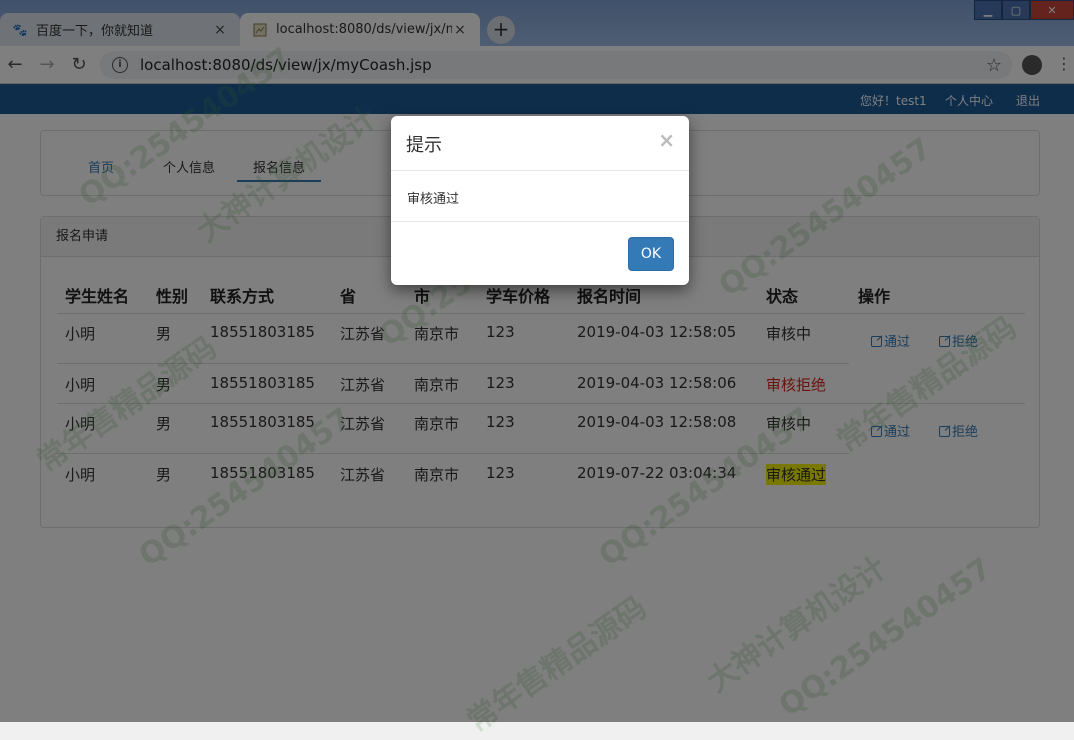 This screenshot has height=740, width=1074. What do you see at coordinates (433, 199) in the screenshot?
I see `dialog-message: 审核通过` at bounding box center [433, 199].